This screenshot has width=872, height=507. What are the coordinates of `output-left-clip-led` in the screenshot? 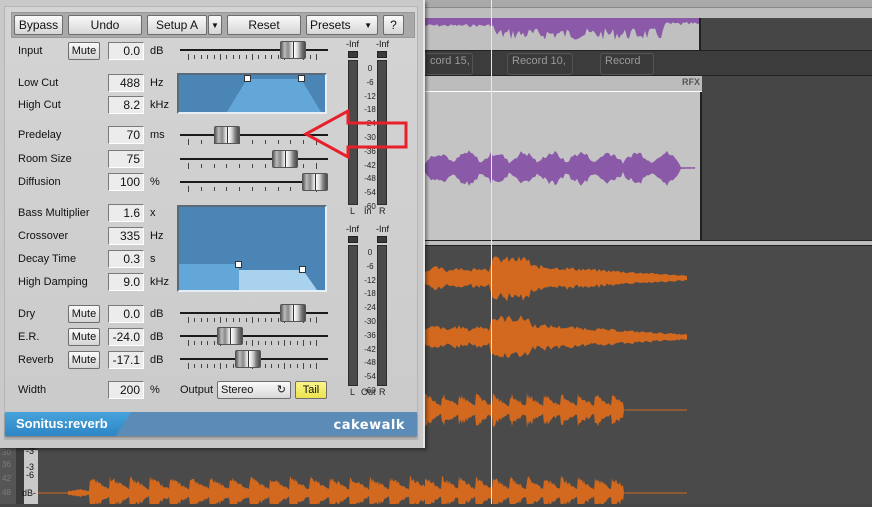 It's located at (353, 239).